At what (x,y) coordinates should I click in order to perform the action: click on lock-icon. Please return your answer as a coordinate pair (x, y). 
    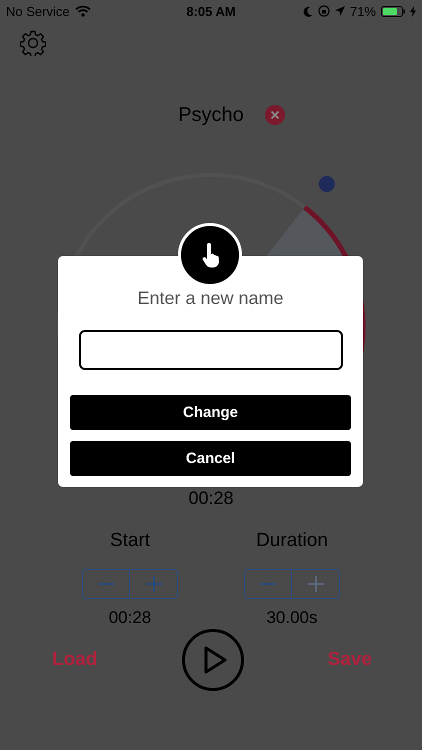
    Looking at the image, I should click on (324, 11).